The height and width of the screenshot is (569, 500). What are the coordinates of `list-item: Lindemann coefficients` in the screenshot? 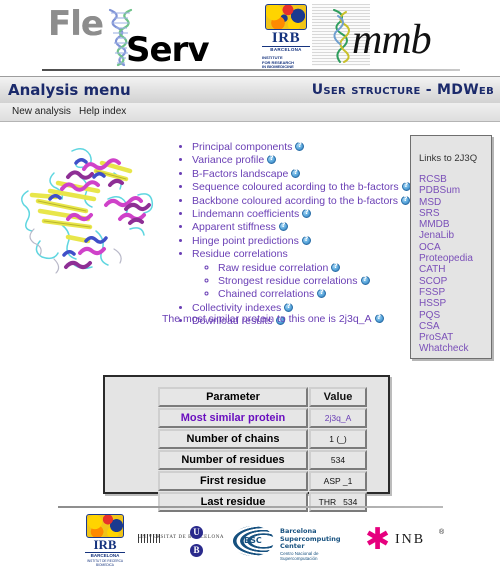 It's located at (292, 214).